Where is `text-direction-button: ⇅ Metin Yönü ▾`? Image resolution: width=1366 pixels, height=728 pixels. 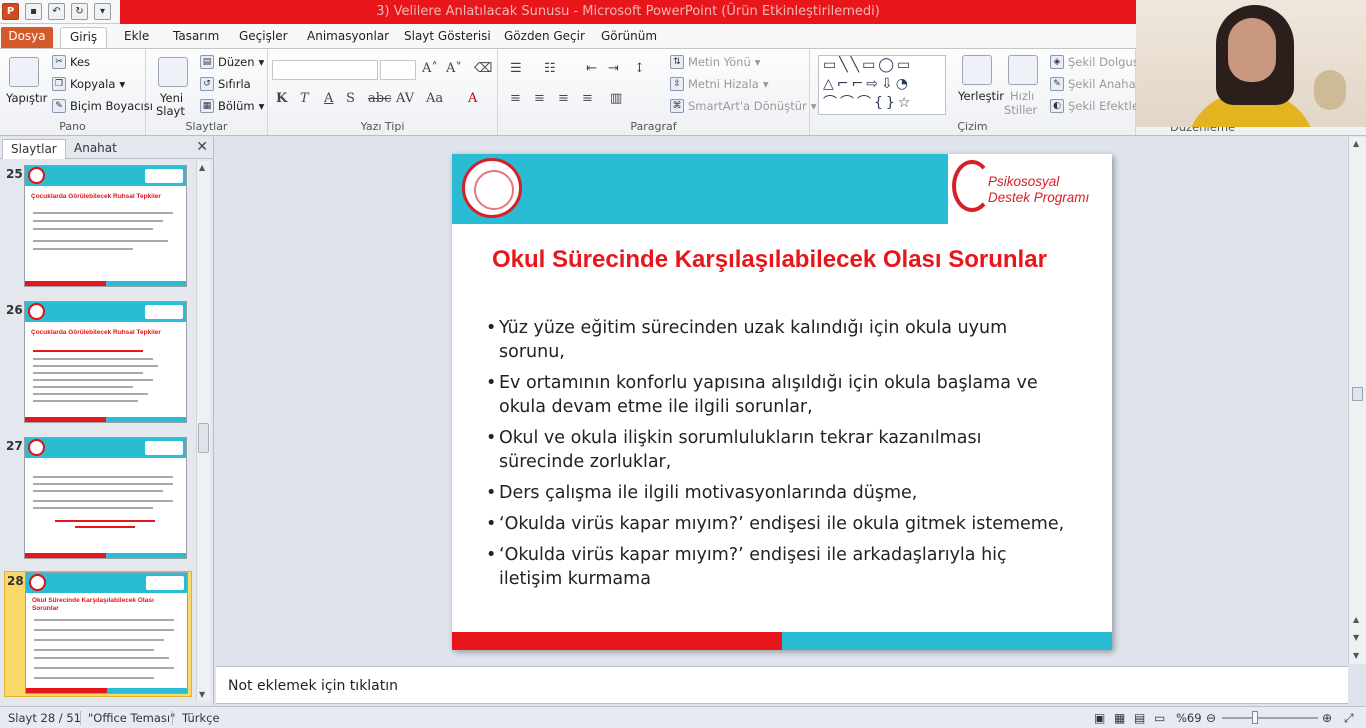 text-direction-button: ⇅ Metin Yönü ▾ is located at coordinates (715, 62).